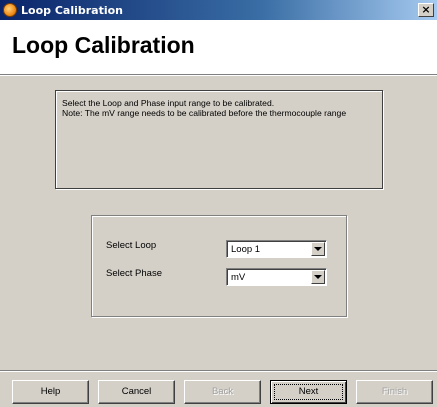 Image resolution: width=437 pixels, height=407 pixels. Describe the element at coordinates (218, 75) in the screenshot. I see `header-divider` at that location.